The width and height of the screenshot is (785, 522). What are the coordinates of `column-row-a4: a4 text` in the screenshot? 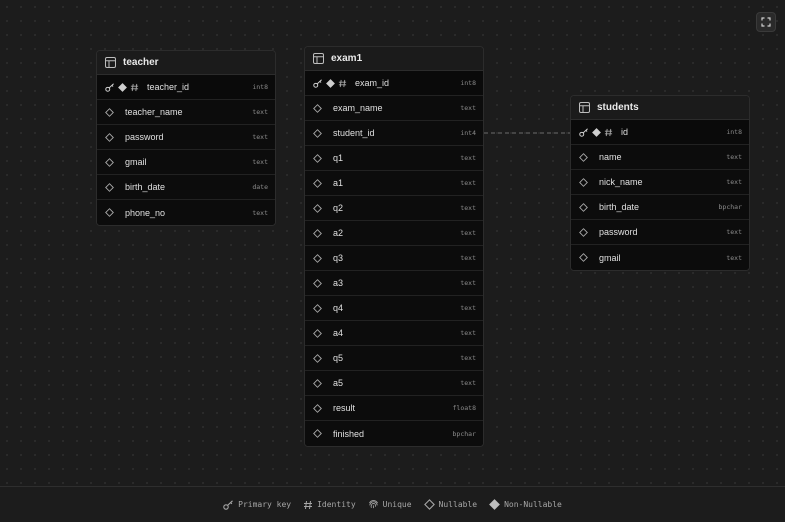 It's located at (394, 333).